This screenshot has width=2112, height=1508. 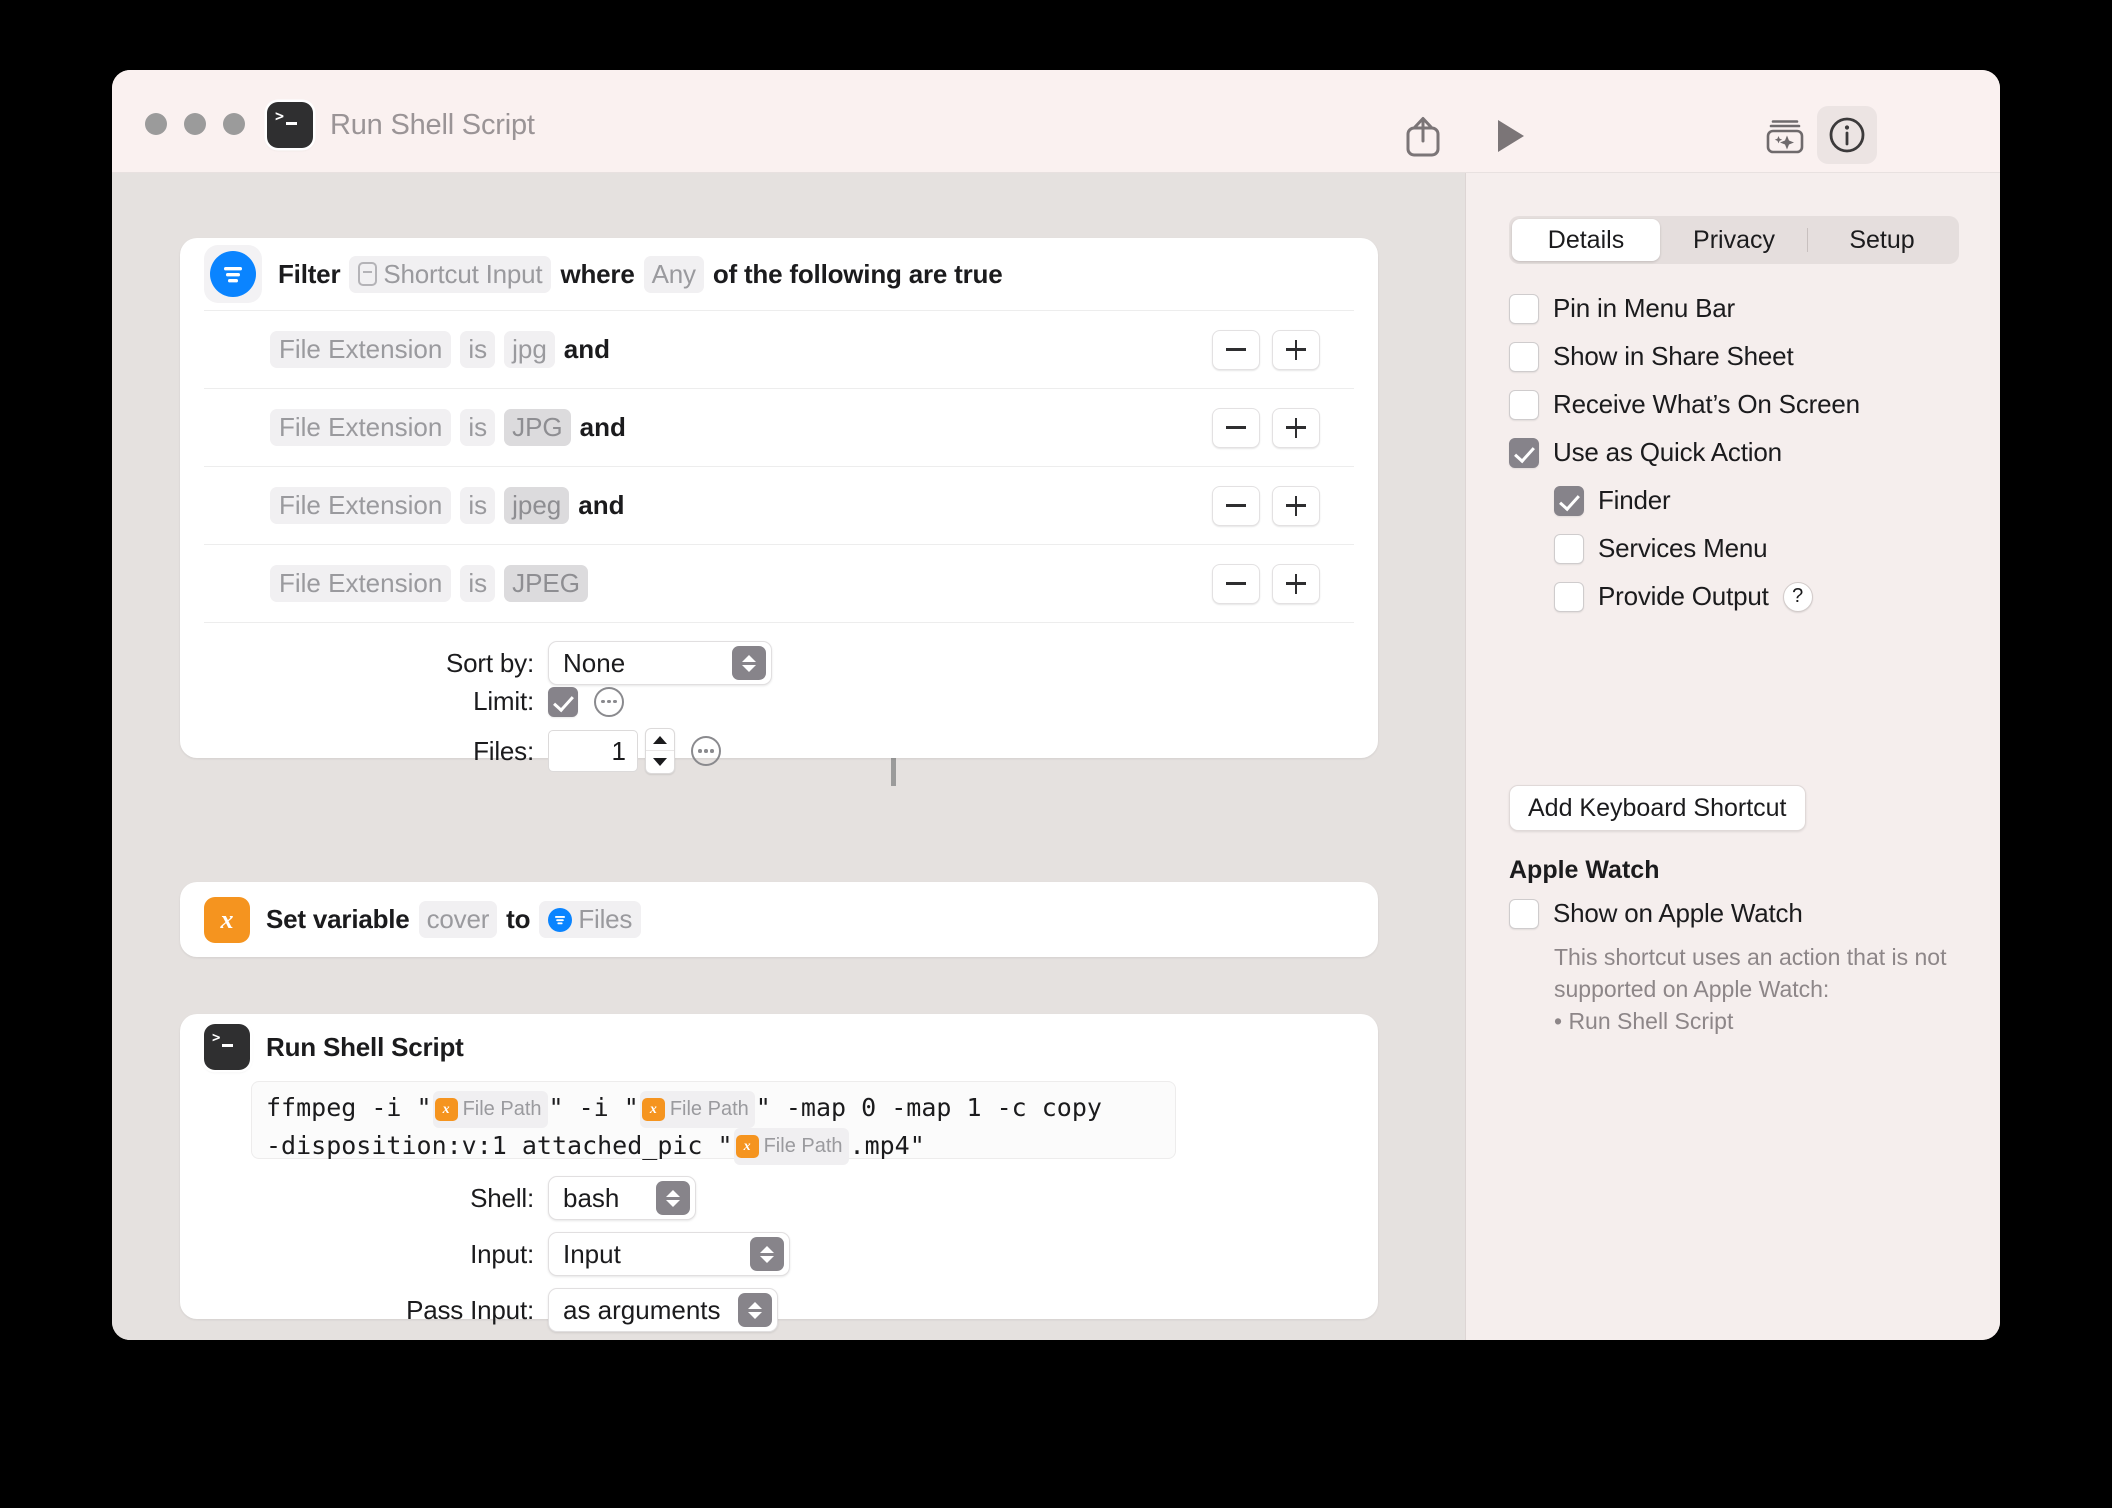 I want to click on filter-condition-row: File Extension is jpeg and, so click(x=779, y=505).